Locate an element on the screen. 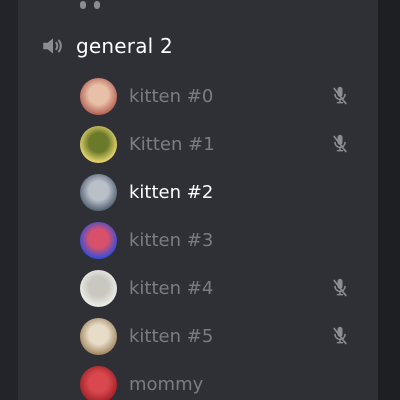 The image size is (400, 400). member-name: kitten #3 is located at coordinates (171, 240).